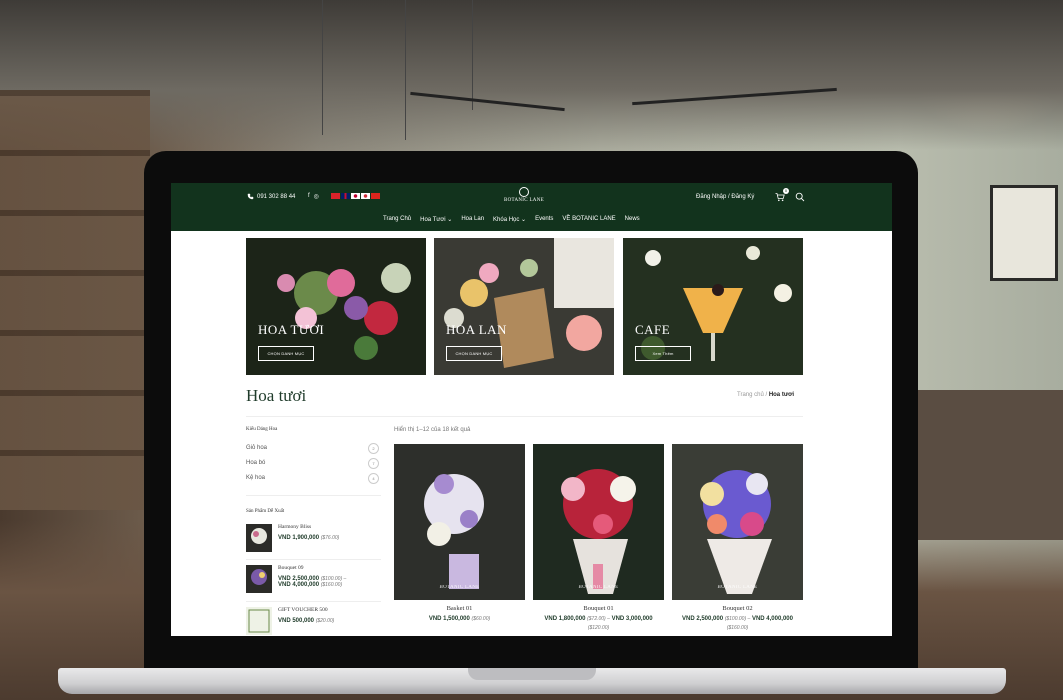 The height and width of the screenshot is (700, 1063). What do you see at coordinates (295, 527) in the screenshot?
I see `product-name: Harmony Bliss` at bounding box center [295, 527].